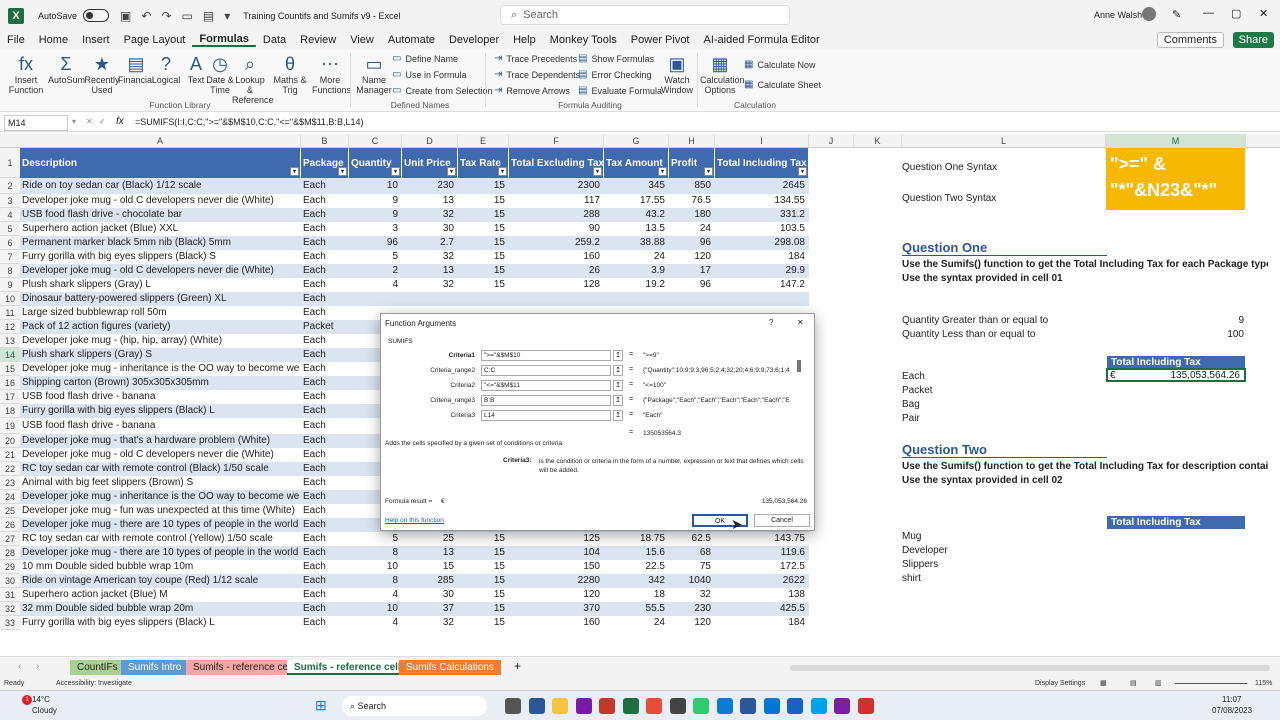  I want to click on row-header: 9, so click(10, 285).